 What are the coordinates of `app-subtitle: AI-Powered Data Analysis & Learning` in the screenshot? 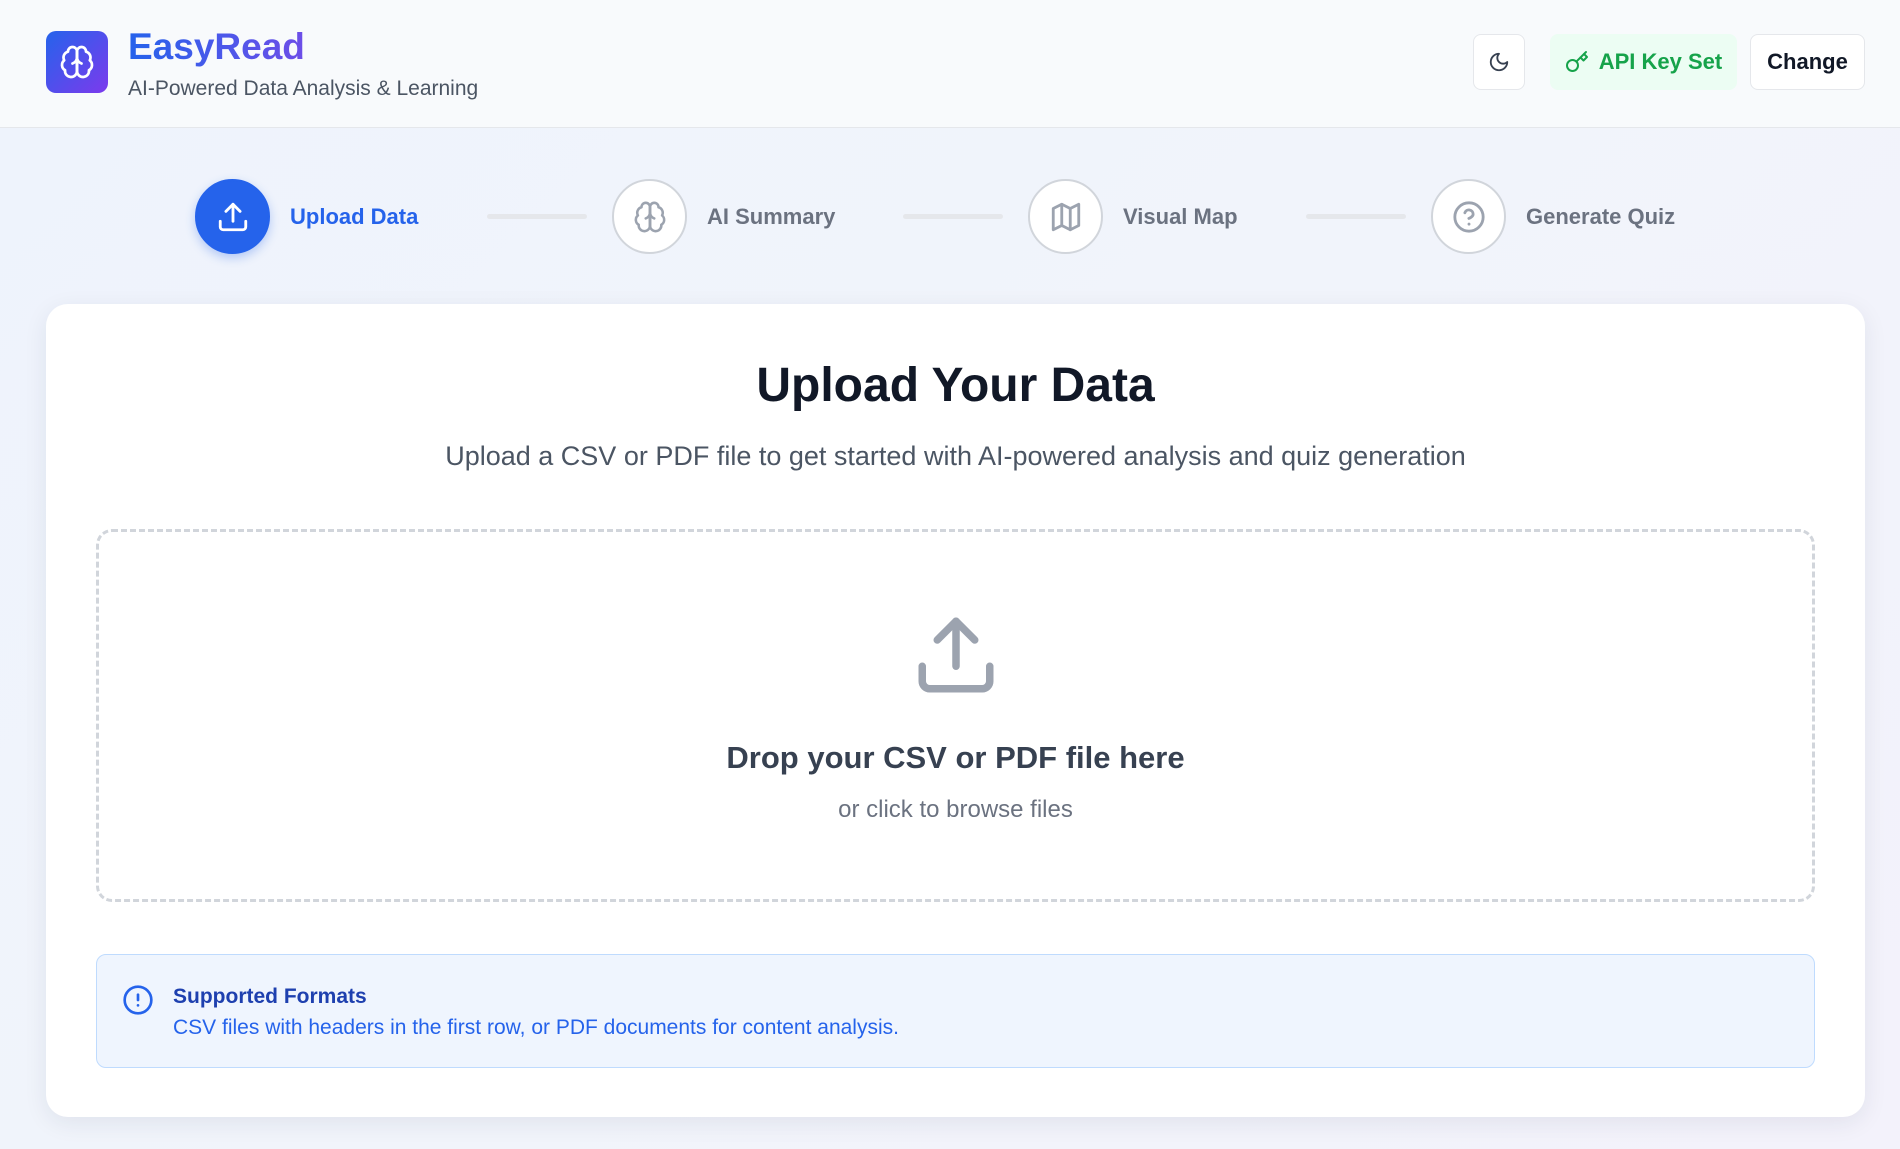 It's located at (303, 88).